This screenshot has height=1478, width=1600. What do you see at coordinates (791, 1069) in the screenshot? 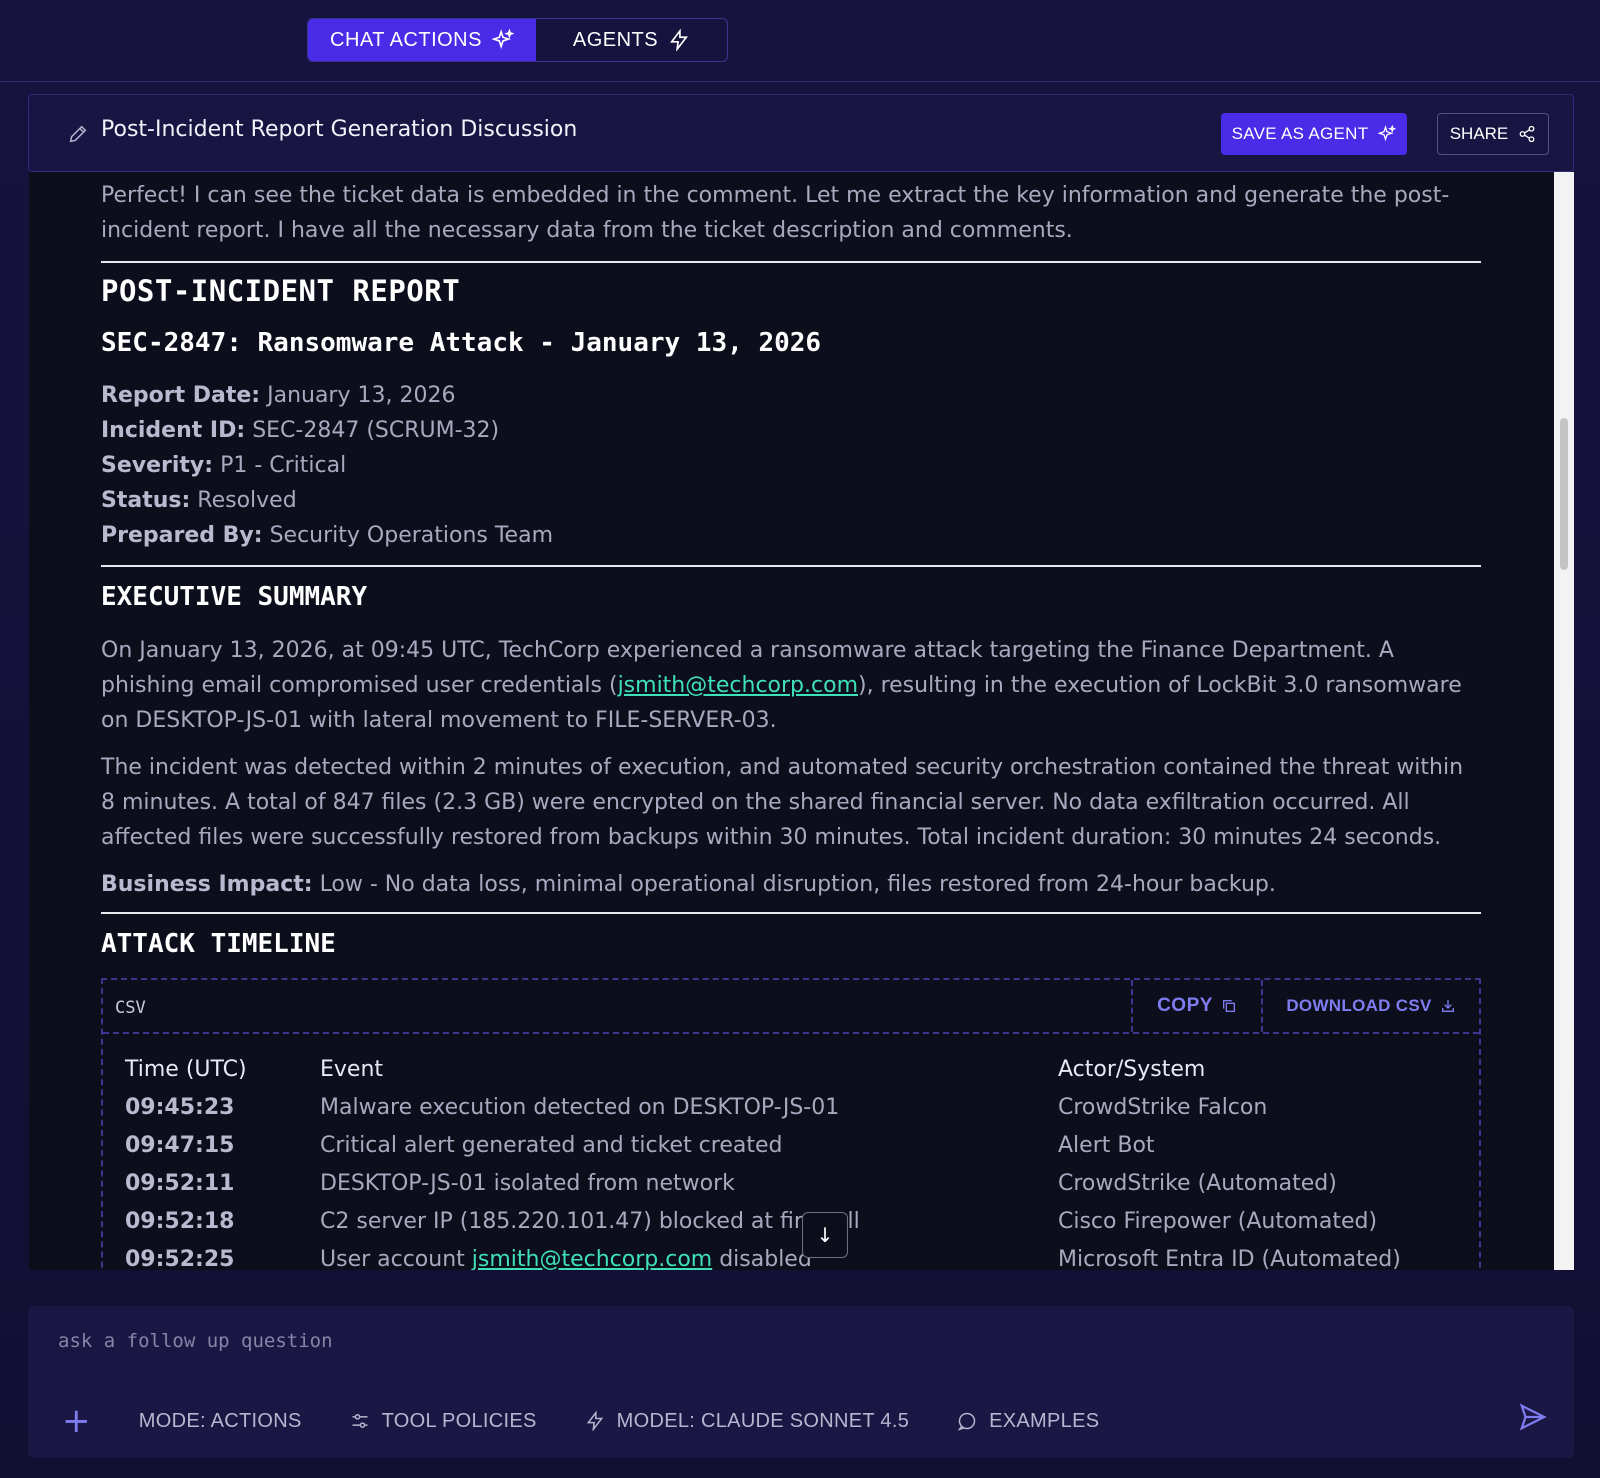
I see `table-header-row: Time (UTC) Event Actor/System` at bounding box center [791, 1069].